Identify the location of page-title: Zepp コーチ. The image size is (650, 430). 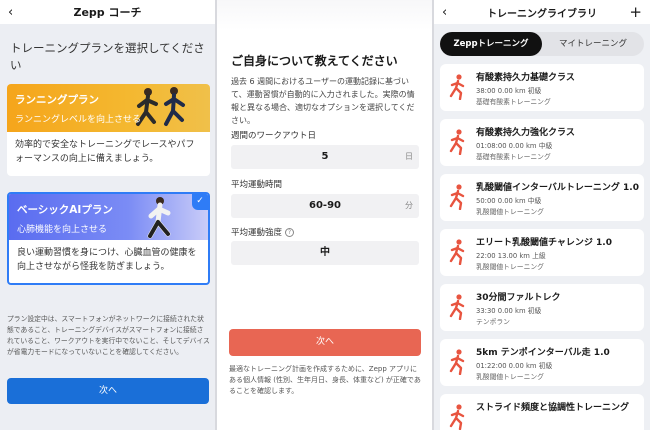
(107, 12).